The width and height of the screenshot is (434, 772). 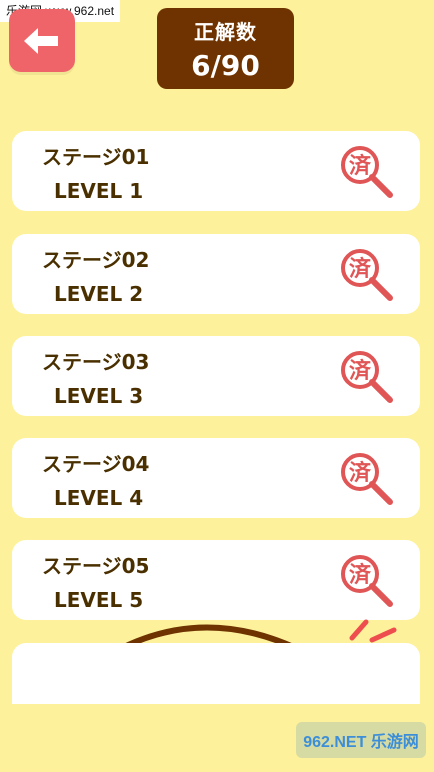 I want to click on stage-title: ステージ04, so click(x=96, y=464).